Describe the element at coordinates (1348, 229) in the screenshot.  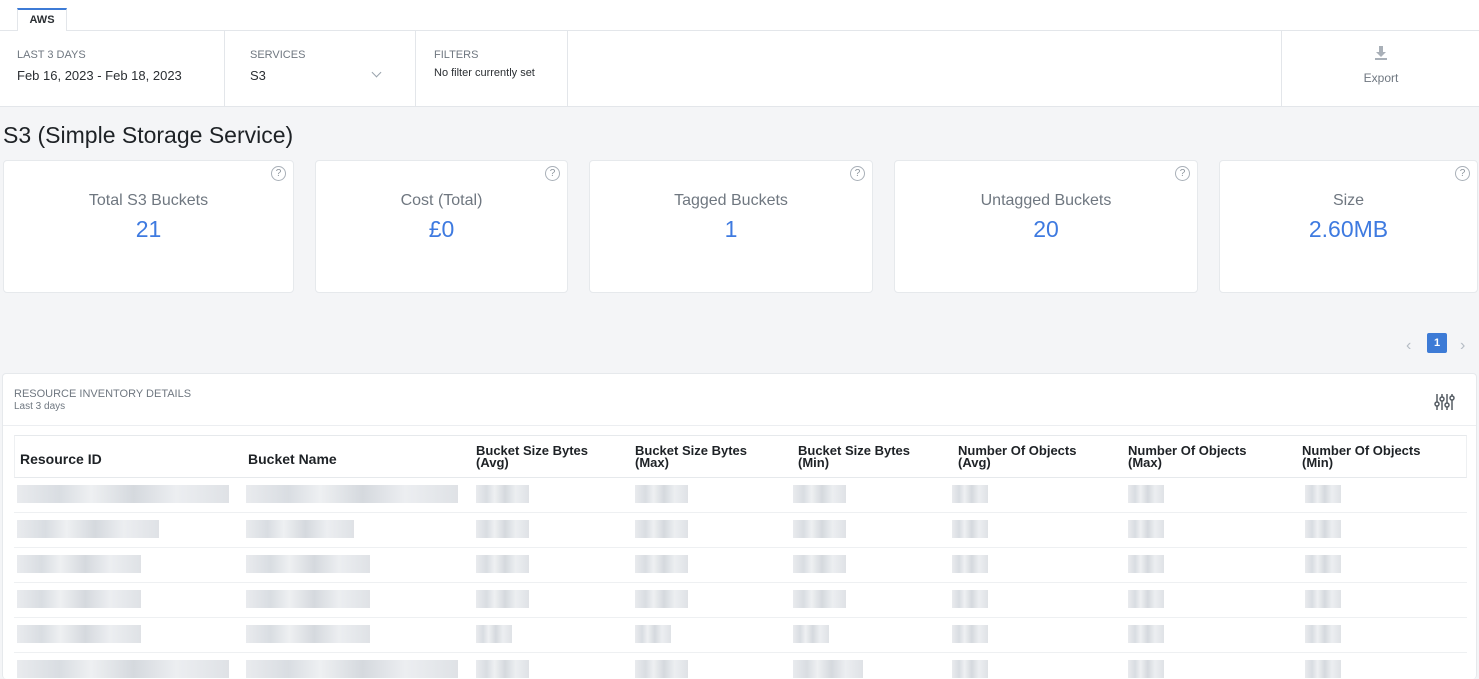
I see `kpi-value: 2.60MB` at that location.